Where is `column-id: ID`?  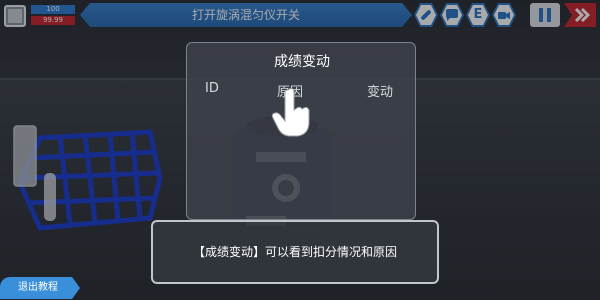 column-id: ID is located at coordinates (212, 88).